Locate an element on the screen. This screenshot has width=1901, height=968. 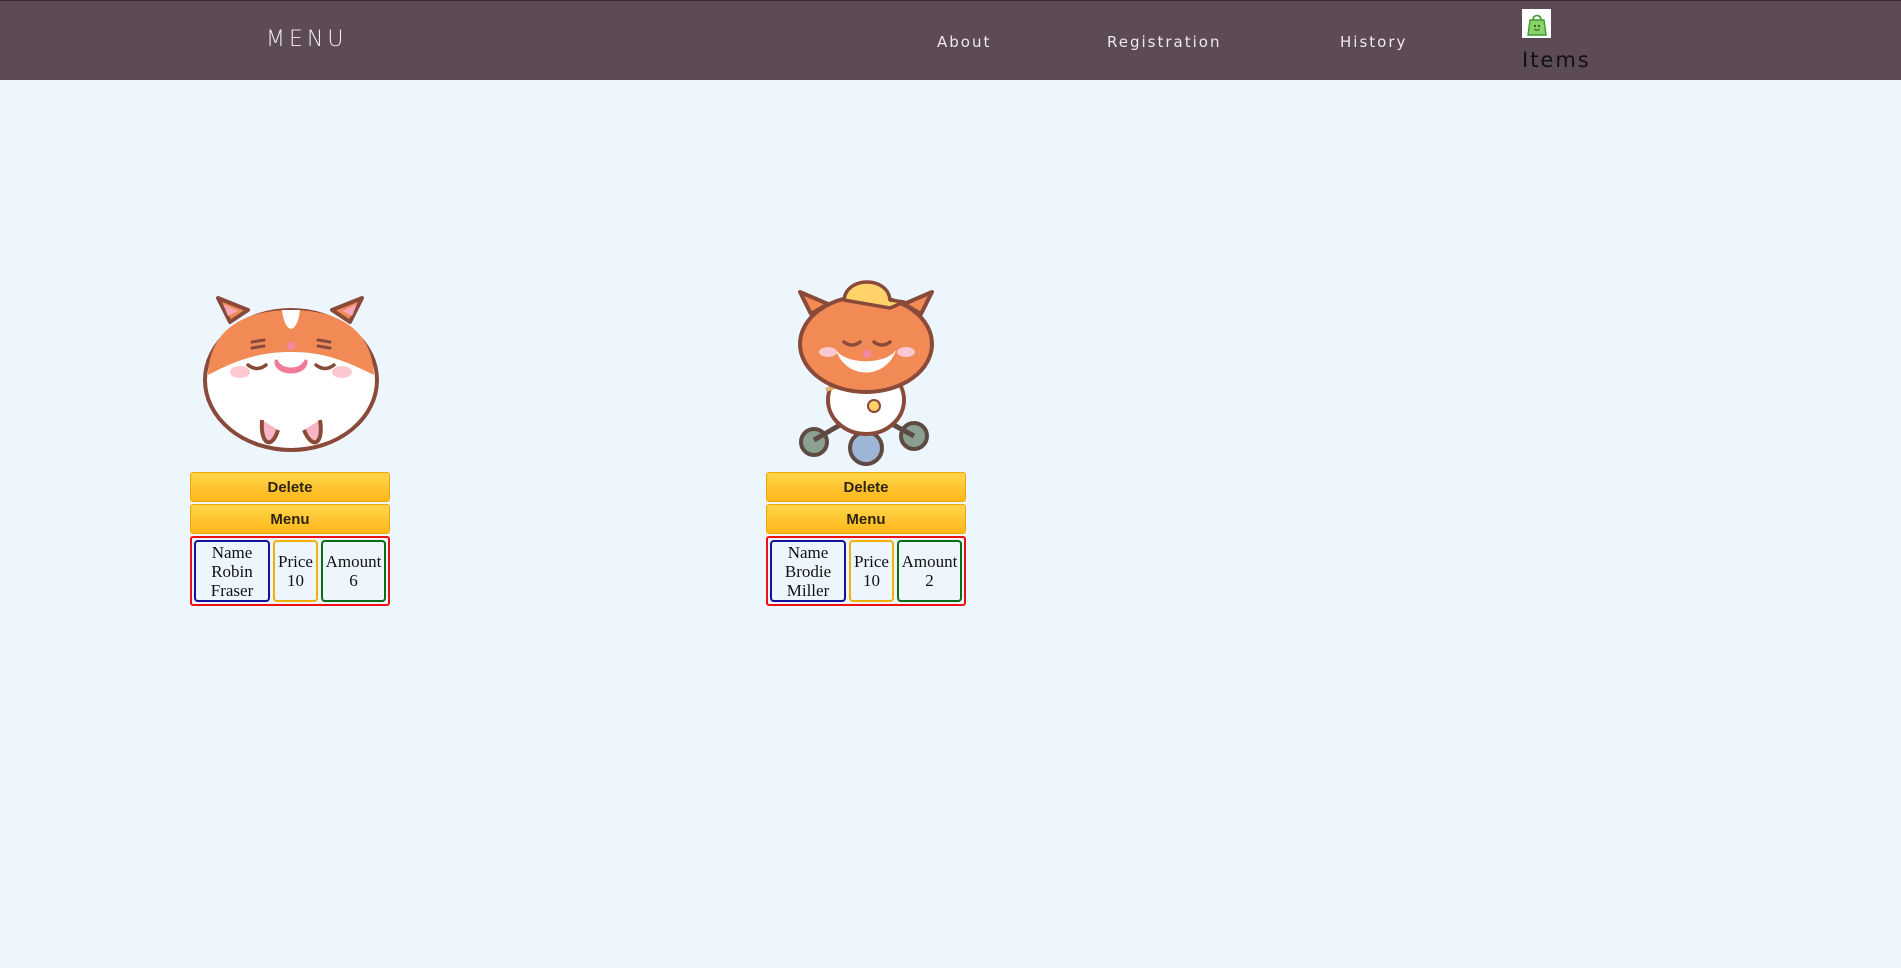
items-label: Items is located at coordinates (1556, 60).